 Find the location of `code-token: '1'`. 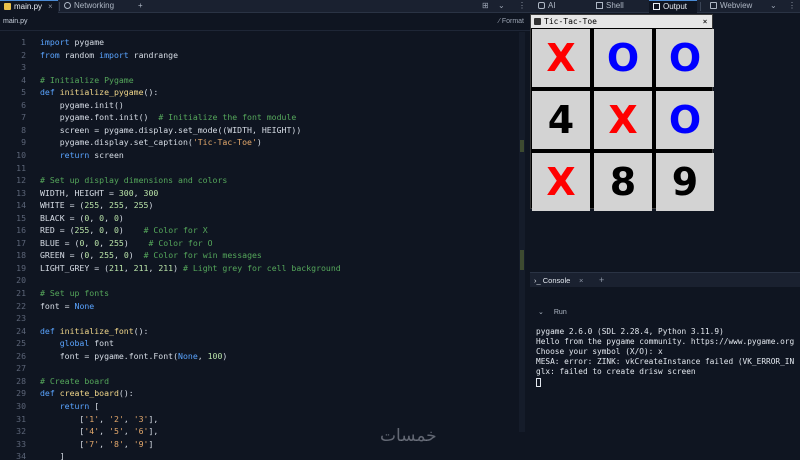

code-token: '1' is located at coordinates (92, 418).